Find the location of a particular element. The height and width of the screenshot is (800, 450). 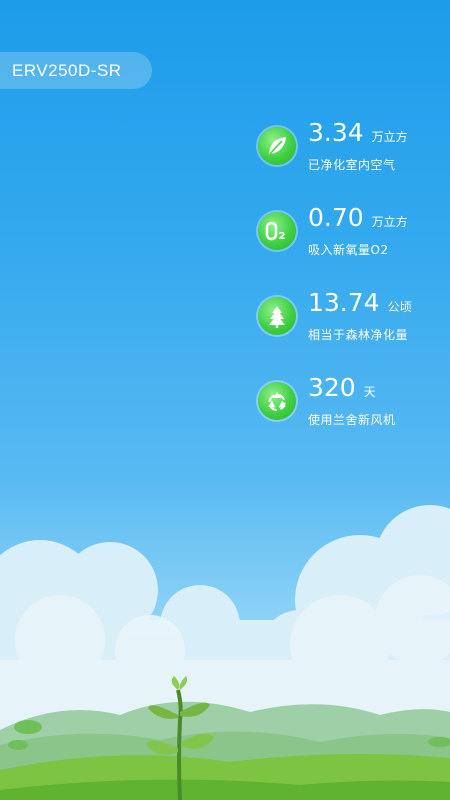

stat-label: 已净化室内空气 is located at coordinates (352, 165).